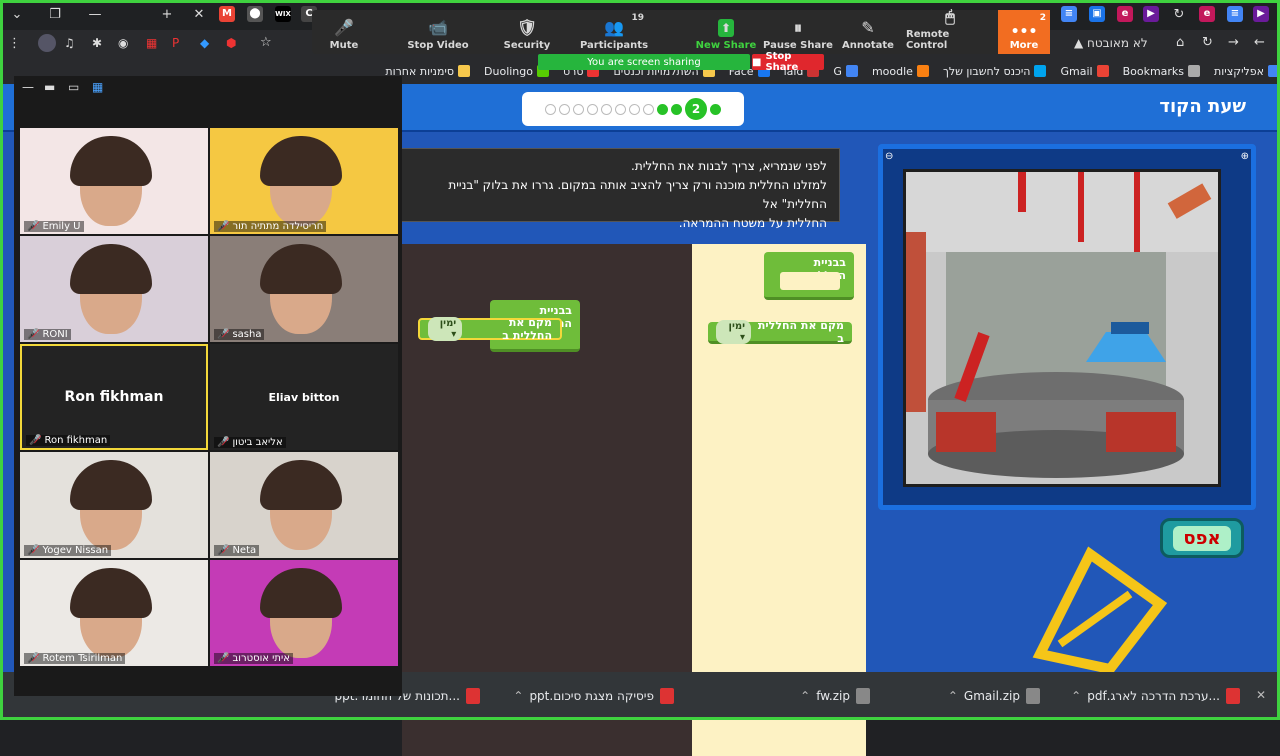  Describe the element at coordinates (304, 181) in the screenshot. I see `participant-tile: 🎤̸ חריסילדה מתתיה תור` at that location.